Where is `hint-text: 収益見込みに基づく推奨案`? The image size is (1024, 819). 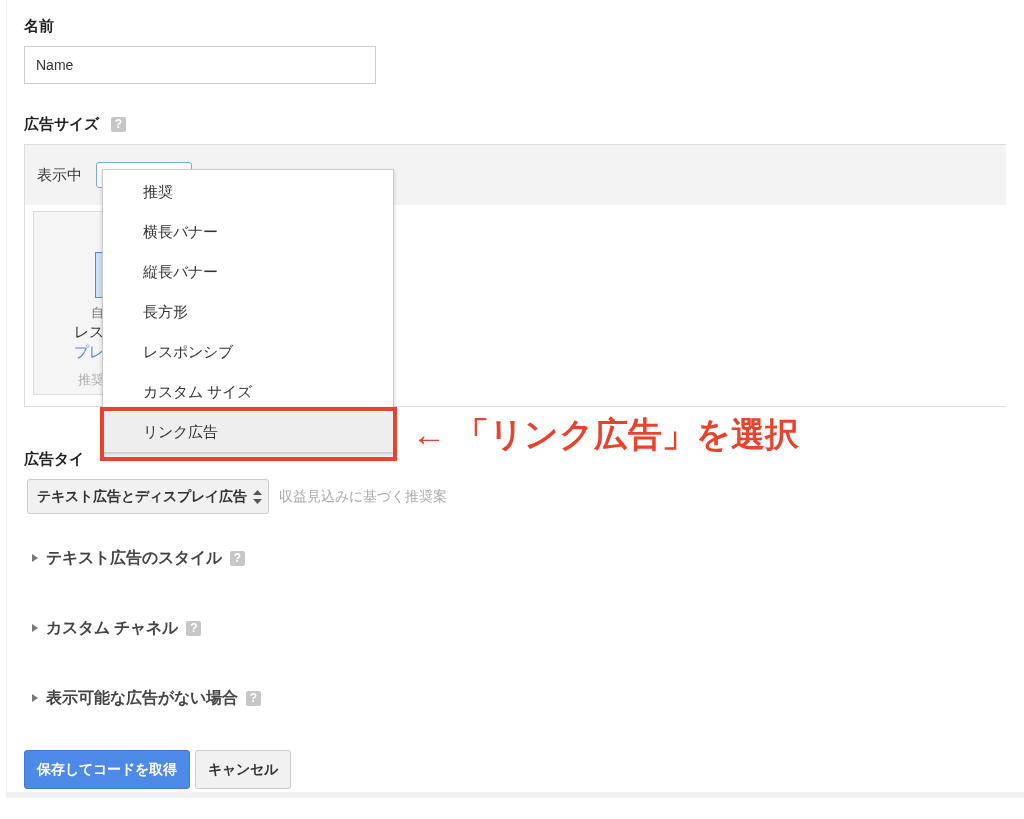 hint-text: 収益見込みに基づく推奨案 is located at coordinates (363, 496).